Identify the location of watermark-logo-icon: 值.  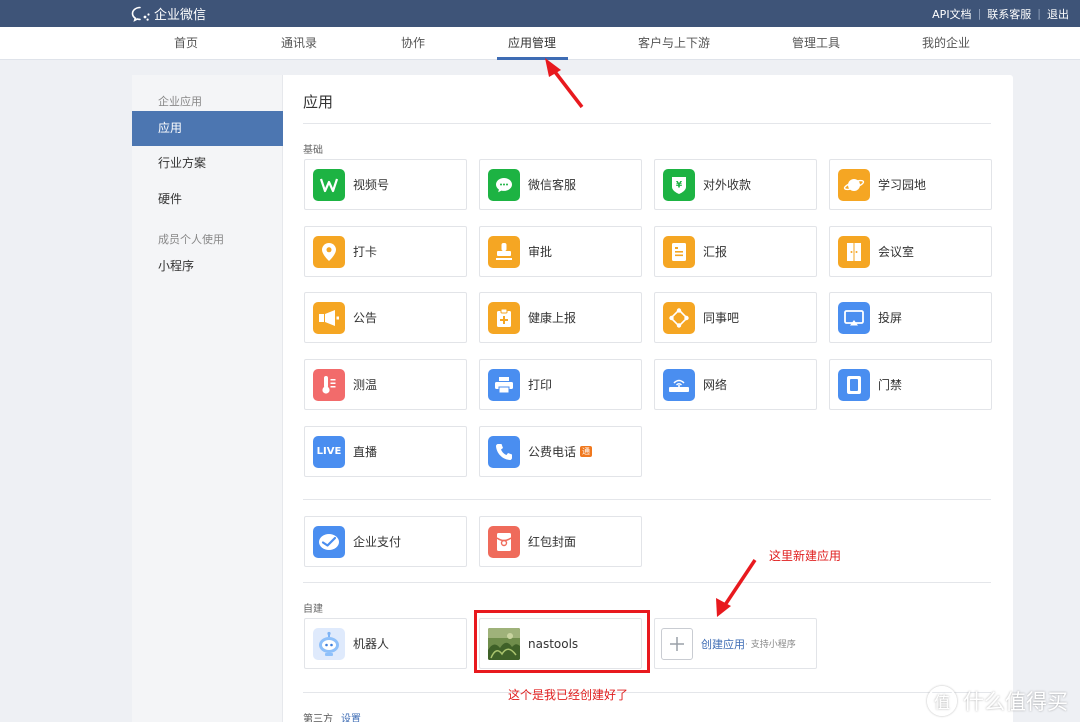
(942, 701).